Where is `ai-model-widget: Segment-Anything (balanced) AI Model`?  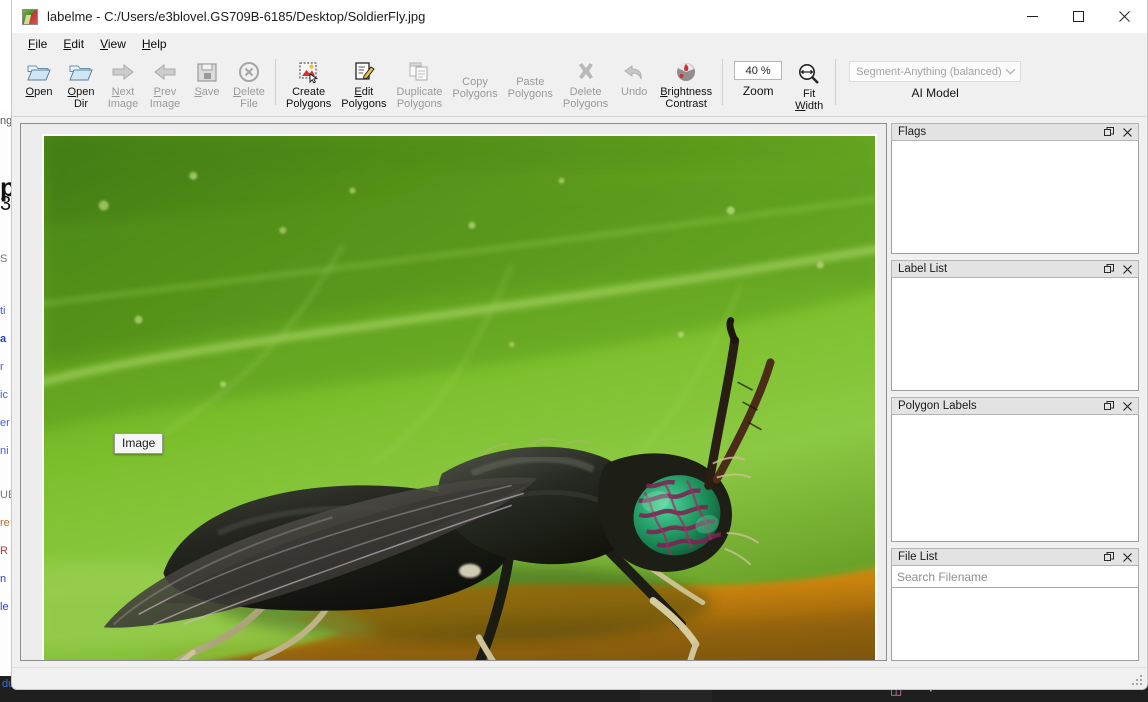
ai-model-widget: Segment-Anything (balanced) AI Model is located at coordinates (935, 84).